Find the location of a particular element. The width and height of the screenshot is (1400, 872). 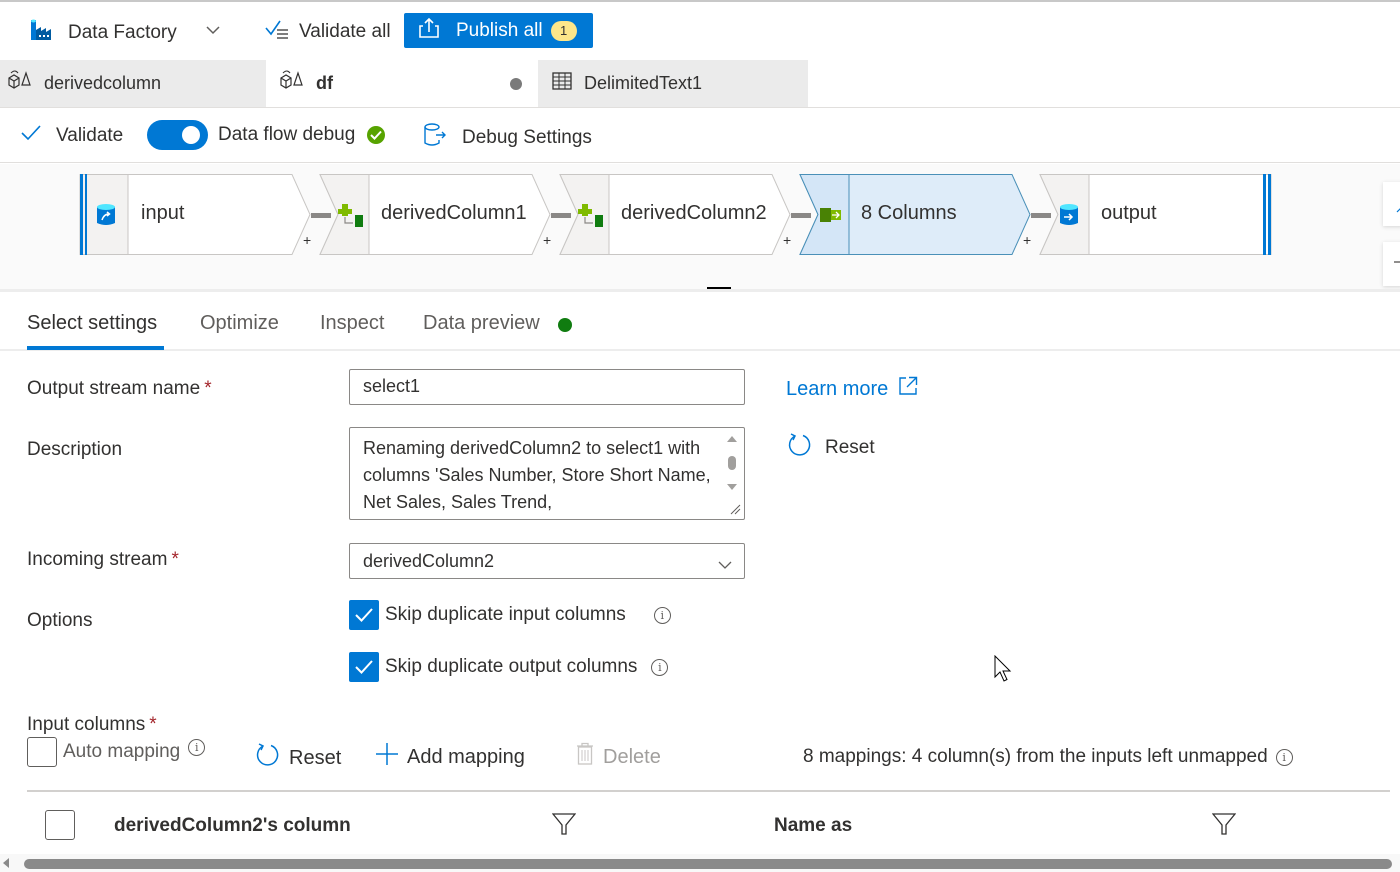

data-flow-debug-status: Data flow debug is located at coordinates (302, 135).